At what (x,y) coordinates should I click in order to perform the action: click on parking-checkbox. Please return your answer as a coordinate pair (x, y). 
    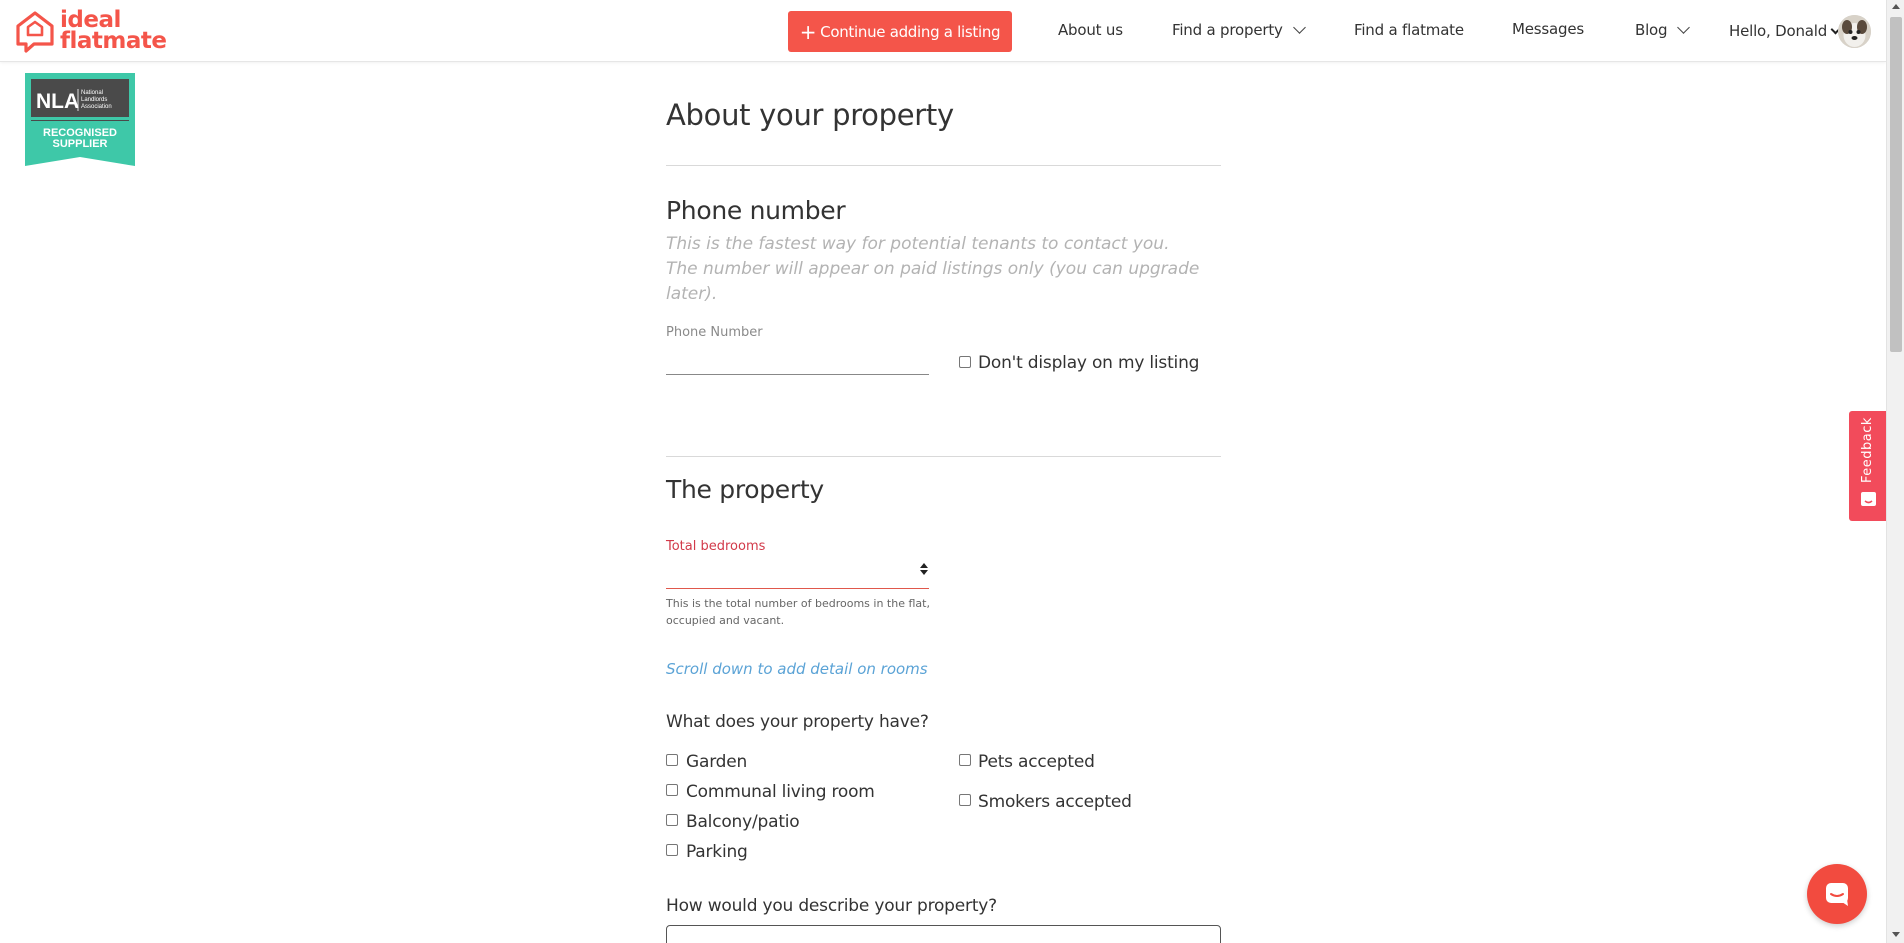
    Looking at the image, I should click on (672, 850).